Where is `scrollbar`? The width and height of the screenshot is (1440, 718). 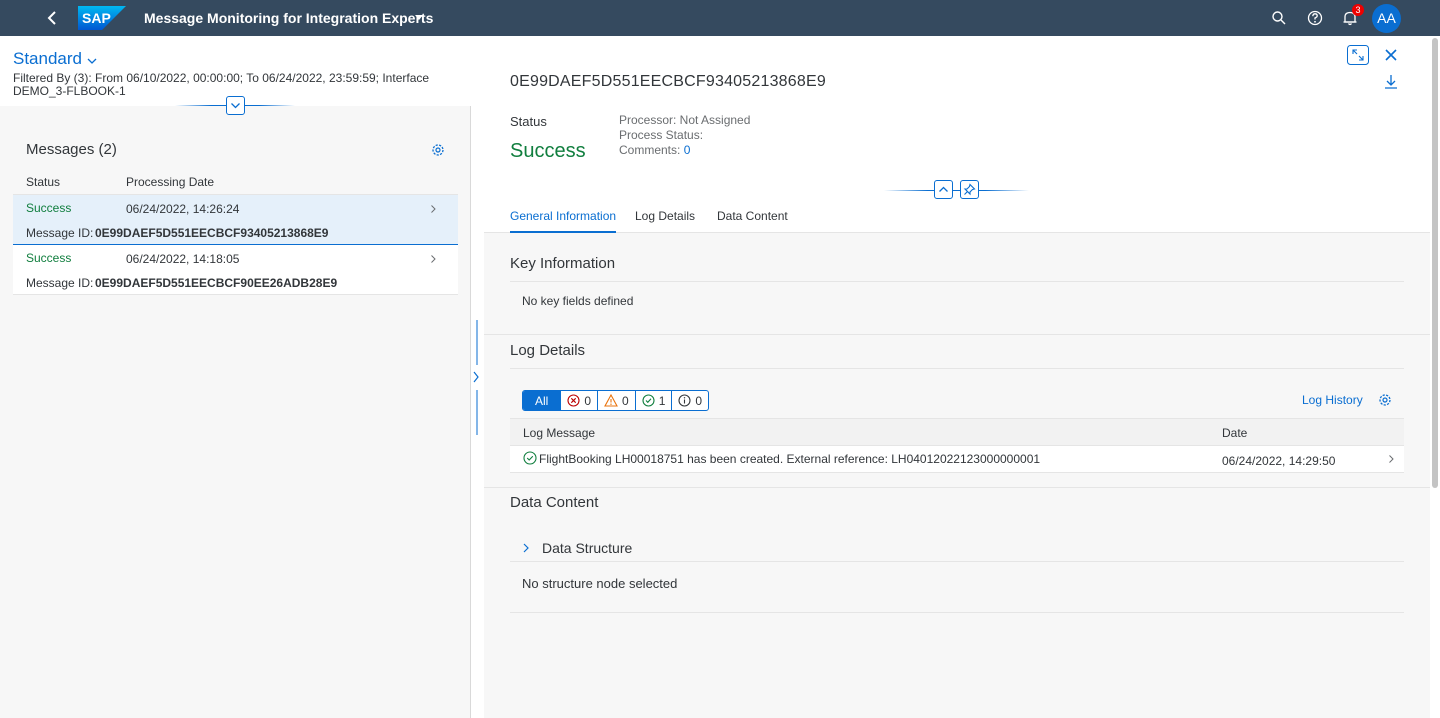
scrollbar is located at coordinates (1435, 377).